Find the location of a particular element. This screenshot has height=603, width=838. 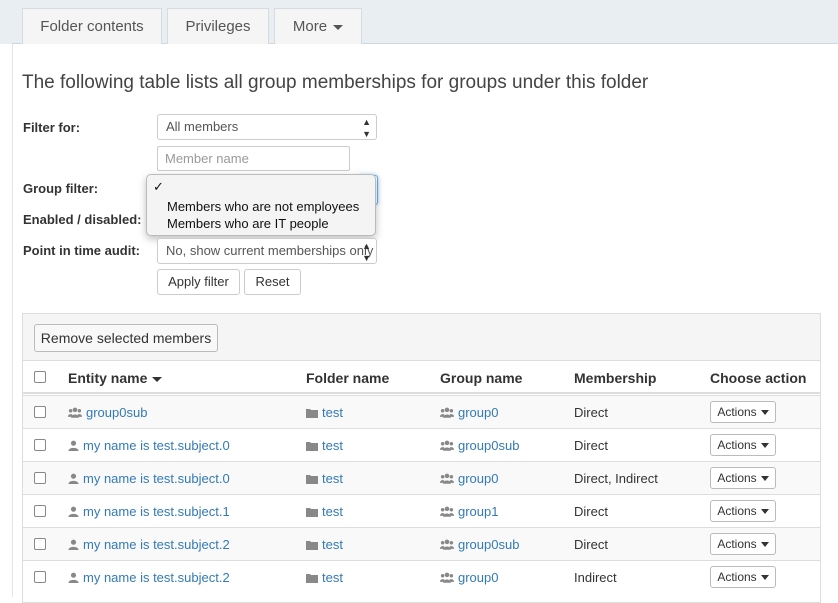

column-entity-name: Entity name is located at coordinates (115, 378).